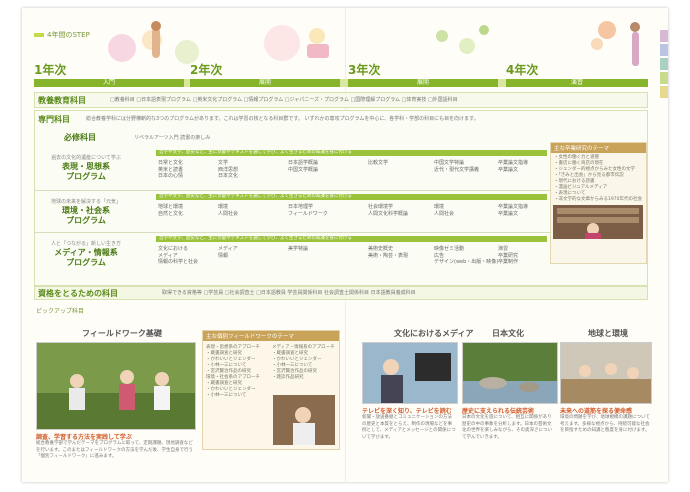 The width and height of the screenshot is (690, 492). Describe the element at coordinates (444, 210) in the screenshot. I see `program-2-col-5: 環境 人間社会` at that location.